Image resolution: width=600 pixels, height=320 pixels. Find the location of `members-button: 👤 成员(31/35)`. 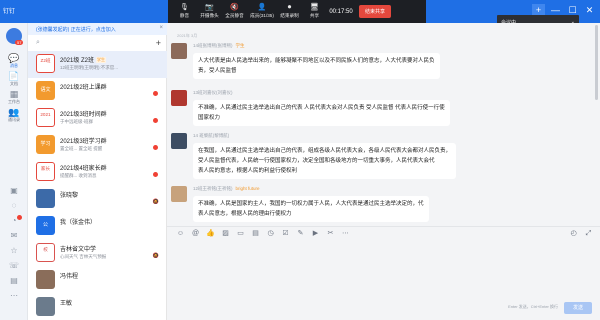

members-button: 👤 成员(31/35) is located at coordinates (262, 11).